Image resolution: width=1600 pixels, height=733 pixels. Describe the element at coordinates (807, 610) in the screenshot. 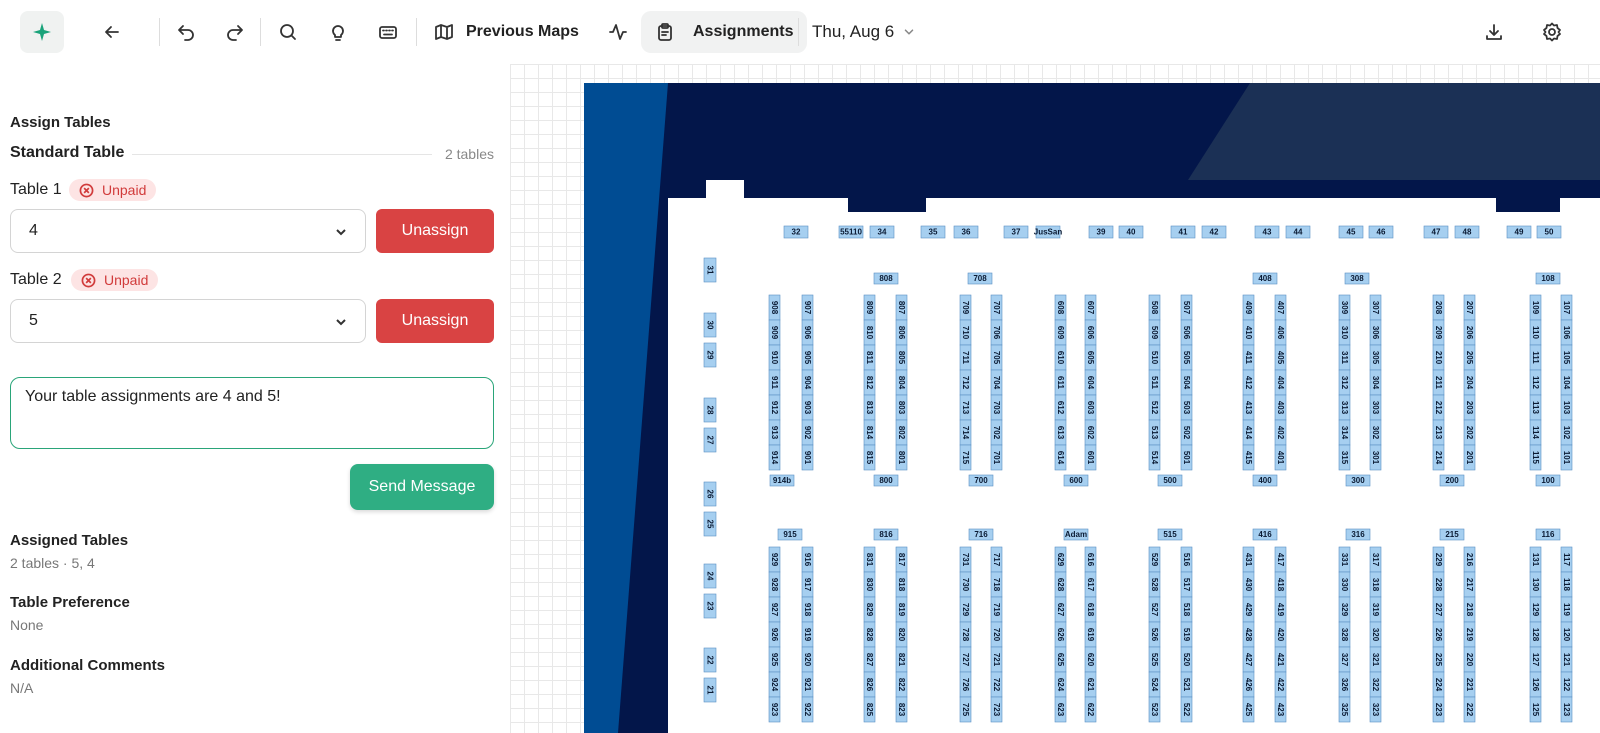

I see `booth-label: 918` at that location.